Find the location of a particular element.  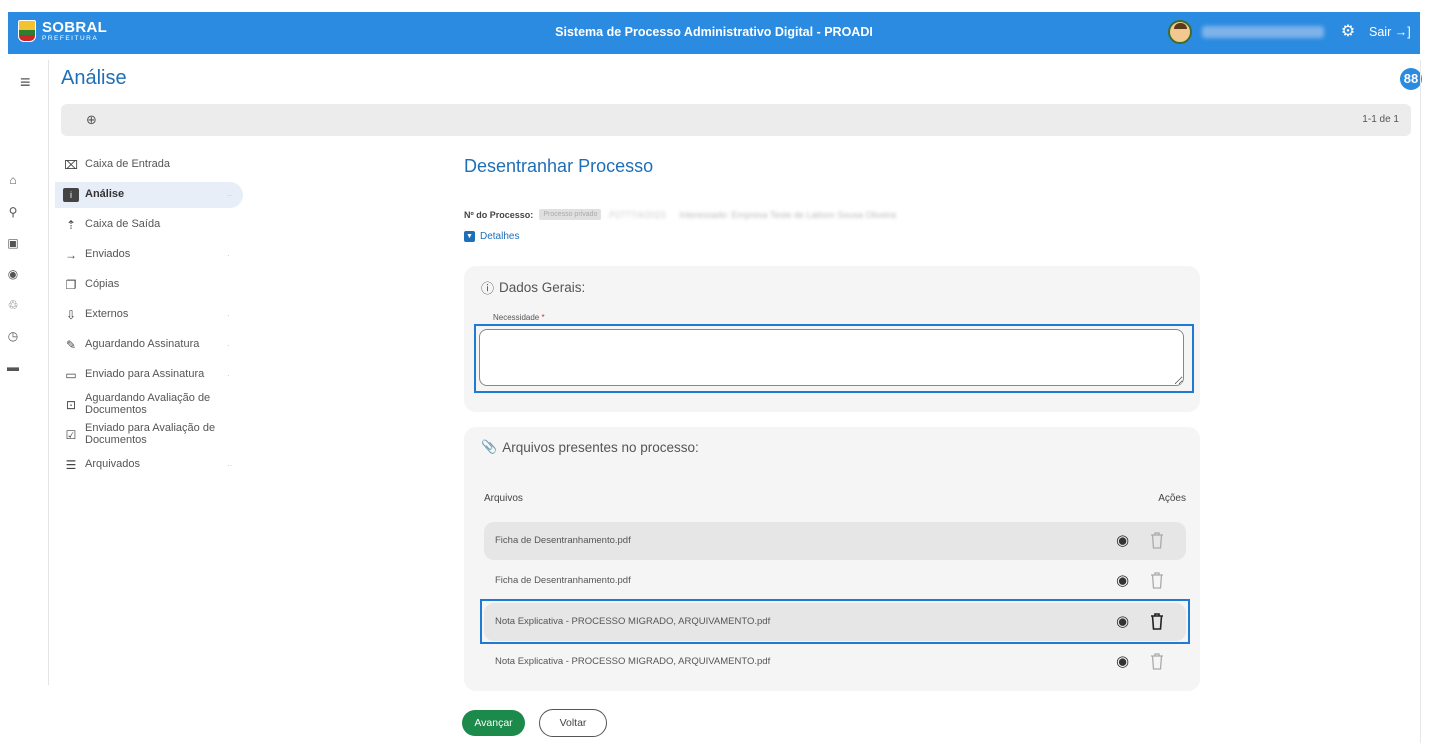

files-title: 📎 Arquivos presentes no processo: is located at coordinates (590, 447).